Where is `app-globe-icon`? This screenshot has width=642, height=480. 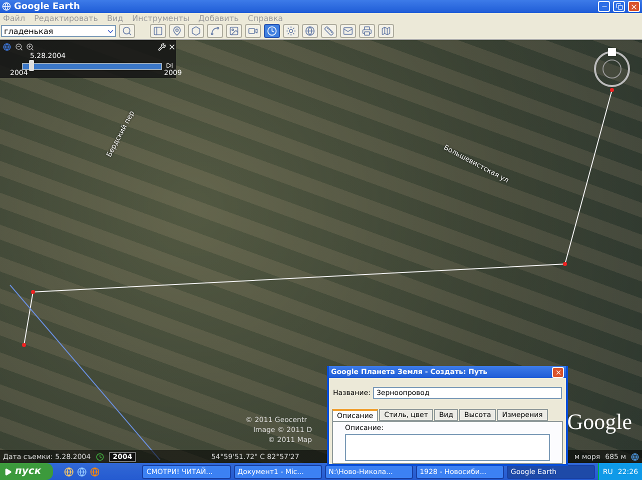
app-globe-icon is located at coordinates (6, 6).